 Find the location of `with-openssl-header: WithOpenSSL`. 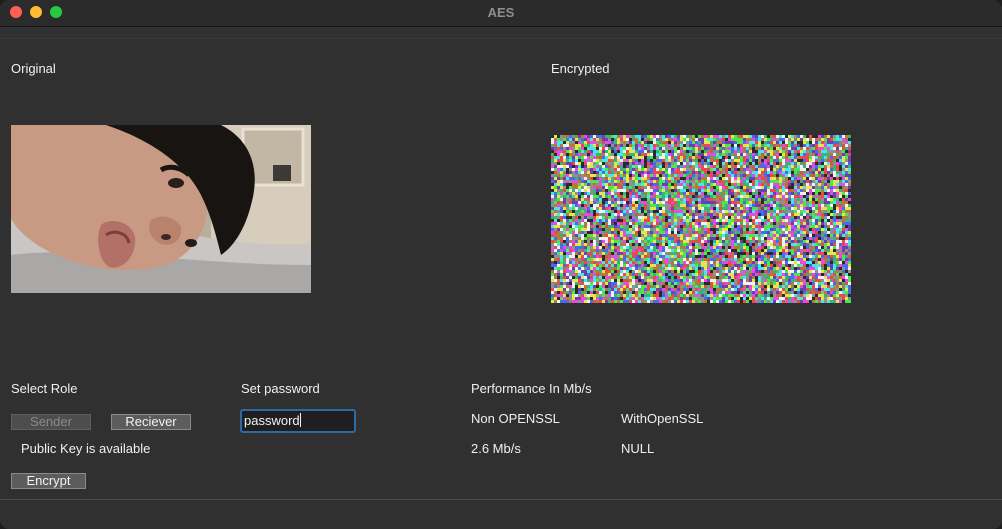

with-openssl-header: WithOpenSSL is located at coordinates (662, 418).